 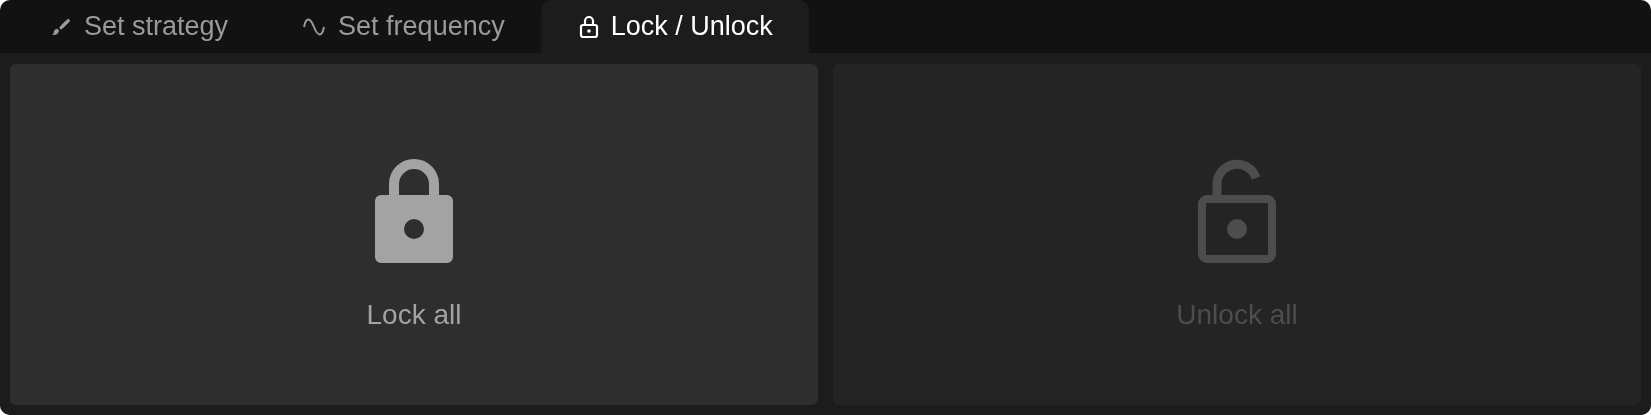 What do you see at coordinates (402, 26) in the screenshot?
I see `tab: Set frequency` at bounding box center [402, 26].